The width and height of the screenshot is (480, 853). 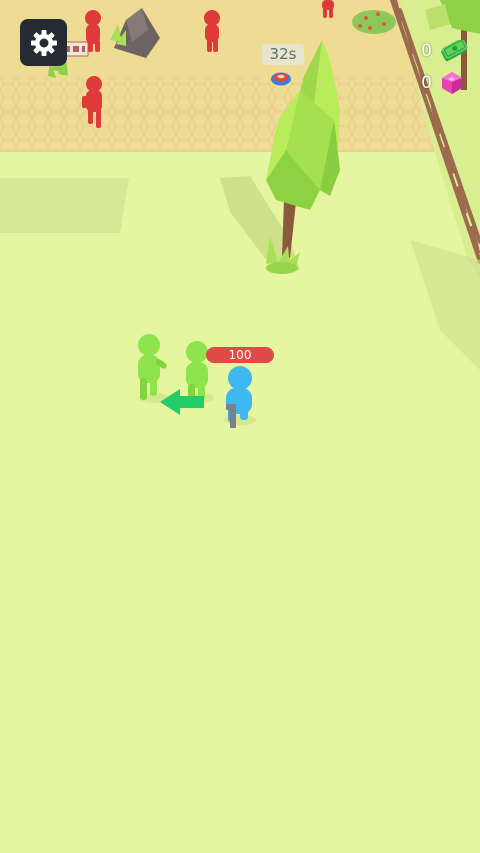 I want to click on player-health-bar: 100, so click(x=240, y=355).